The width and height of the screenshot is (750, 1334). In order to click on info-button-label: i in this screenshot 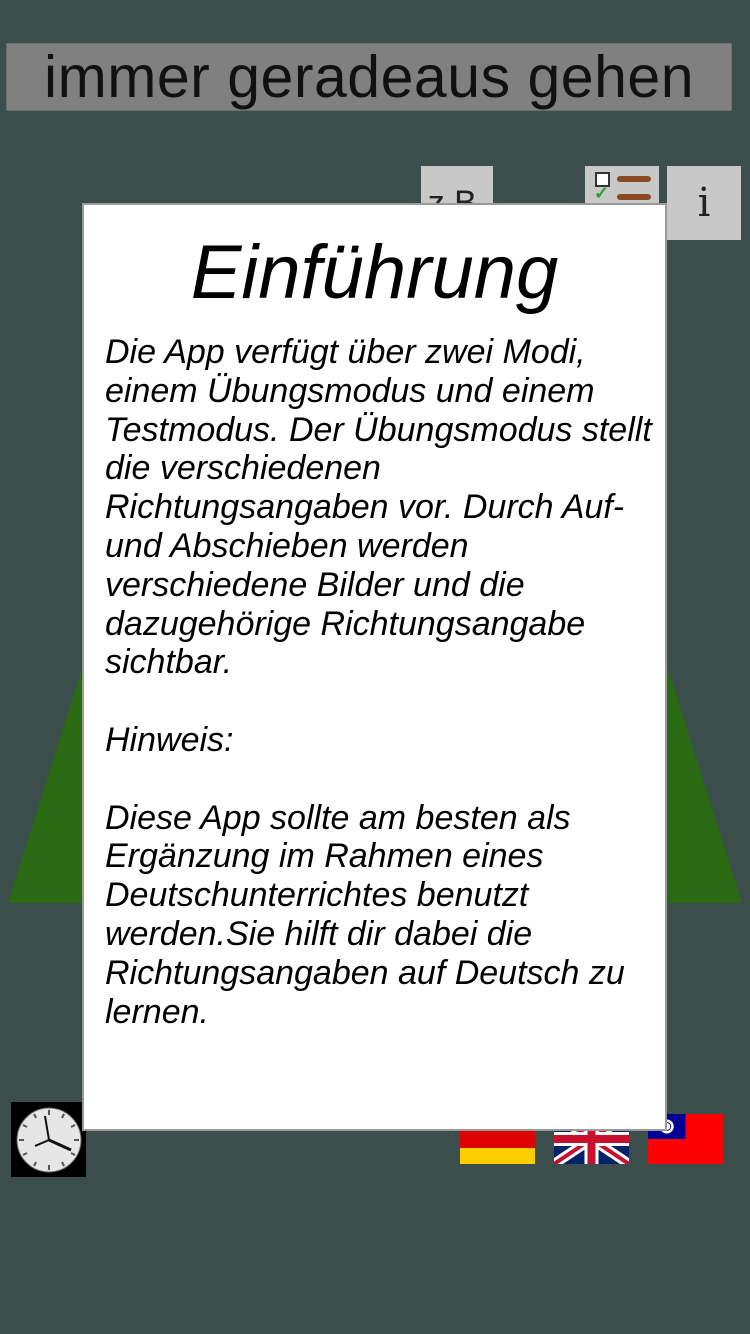, I will do `click(704, 203)`.